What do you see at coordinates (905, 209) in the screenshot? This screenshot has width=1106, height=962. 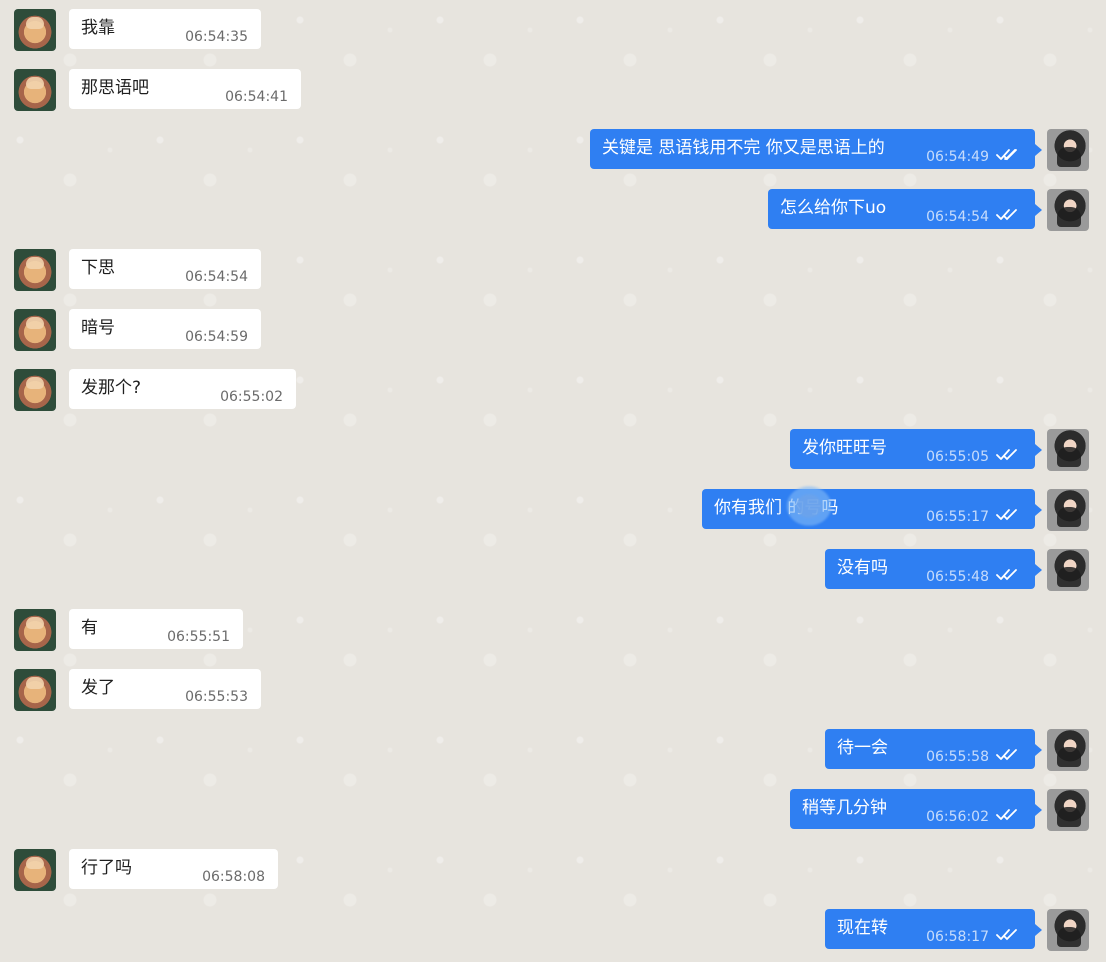 I see `message-bubble-outgoing: 怎么给你下uo 06:54:54` at bounding box center [905, 209].